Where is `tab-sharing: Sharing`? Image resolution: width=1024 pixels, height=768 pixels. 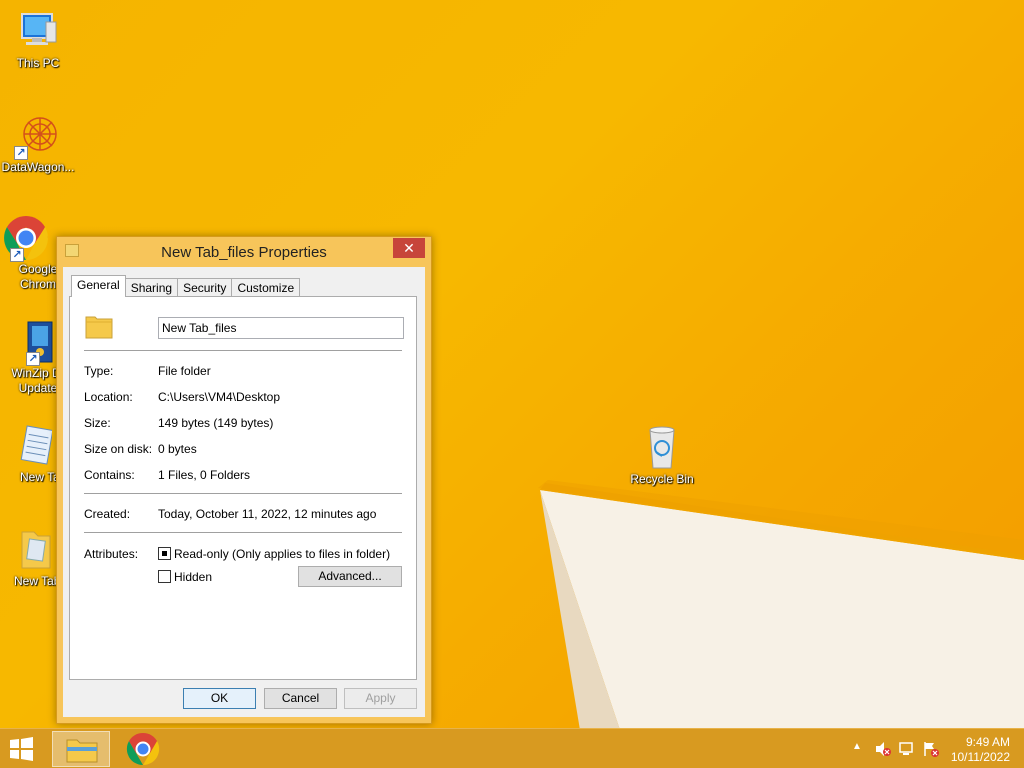
tab-sharing: Sharing is located at coordinates (151, 287).